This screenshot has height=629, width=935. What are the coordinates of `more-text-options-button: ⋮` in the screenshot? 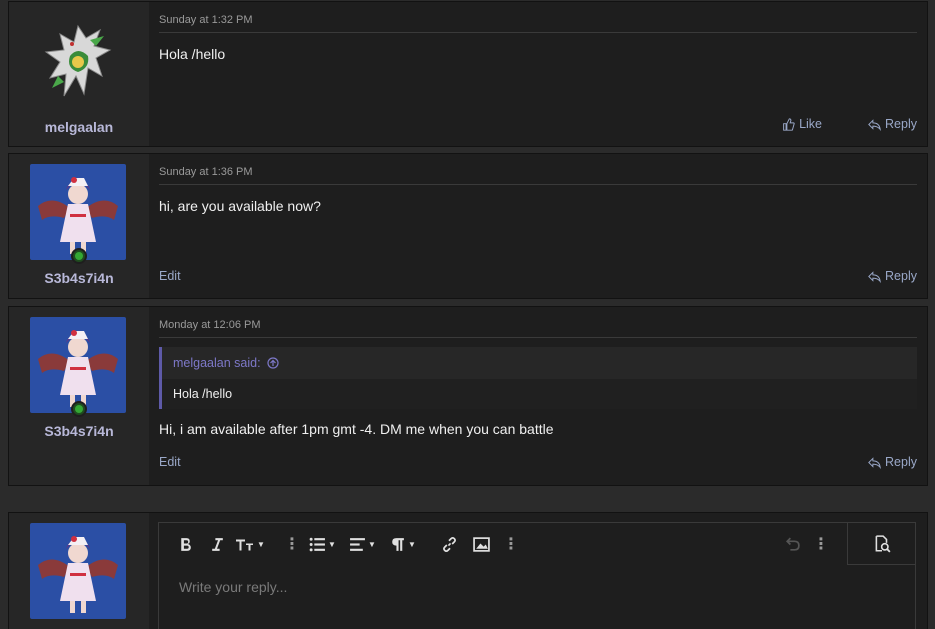 It's located at (292, 544).